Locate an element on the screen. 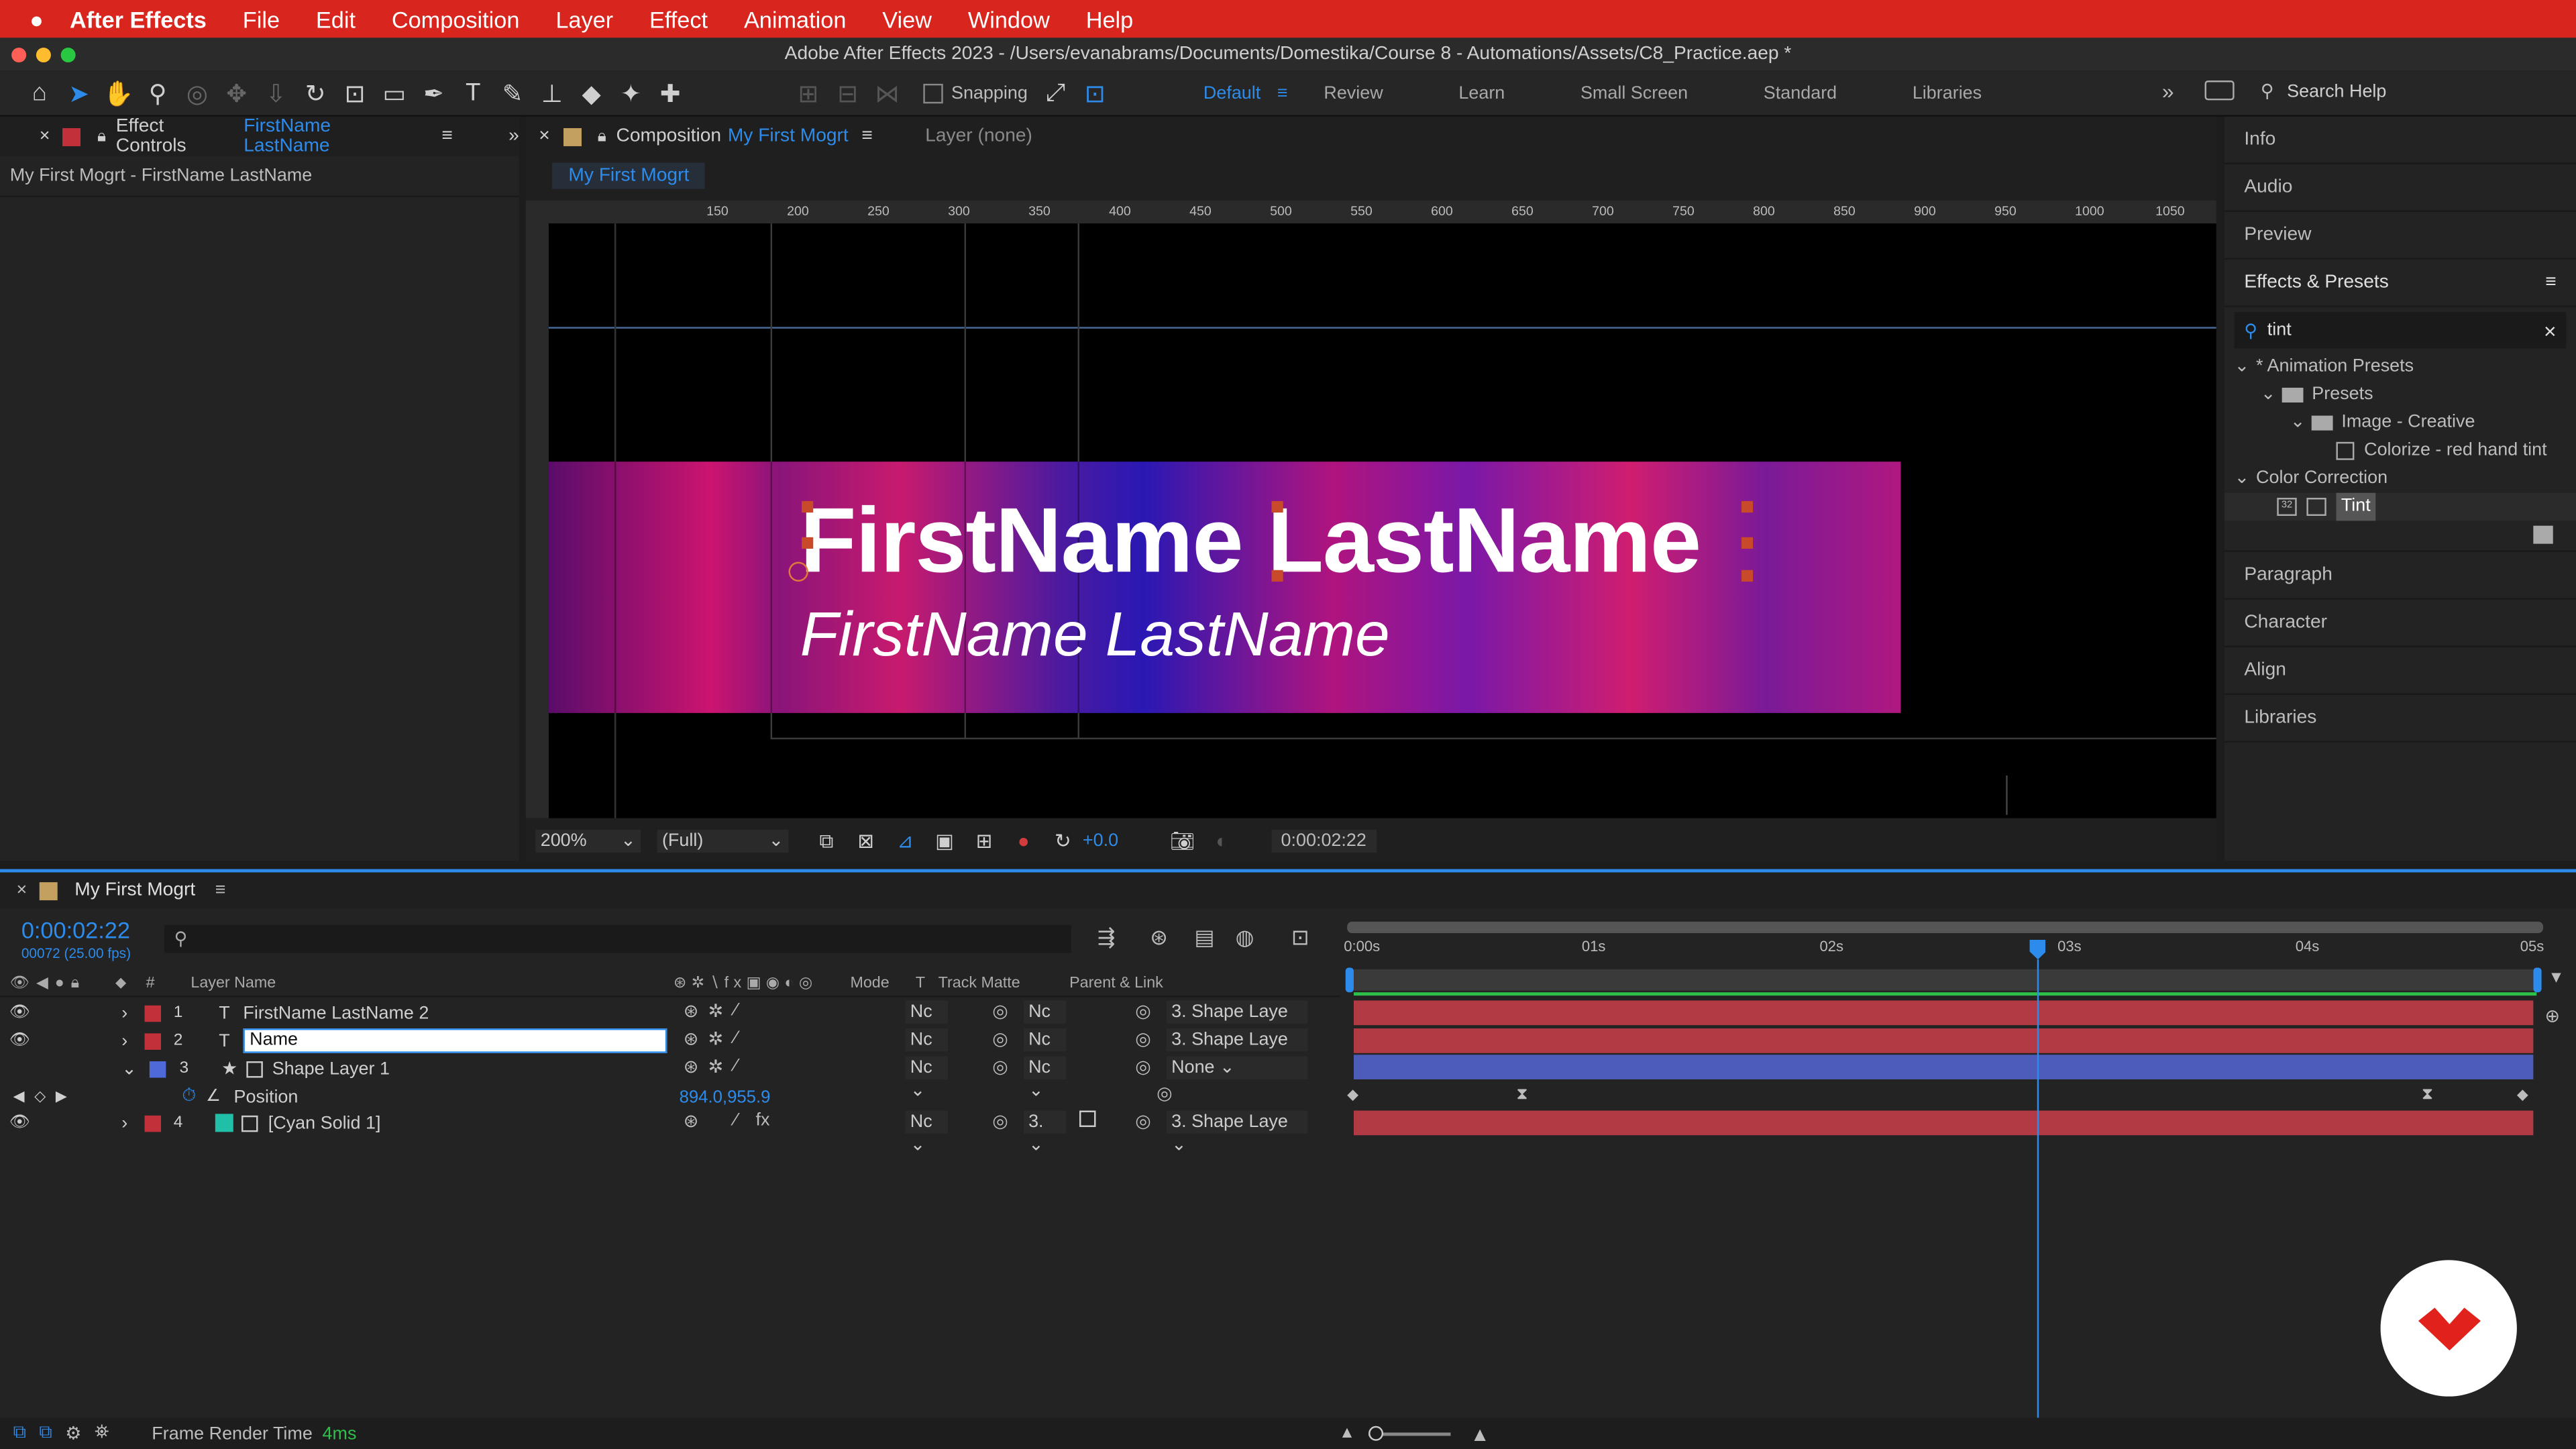  out-point-marker is located at coordinates (2537, 980).